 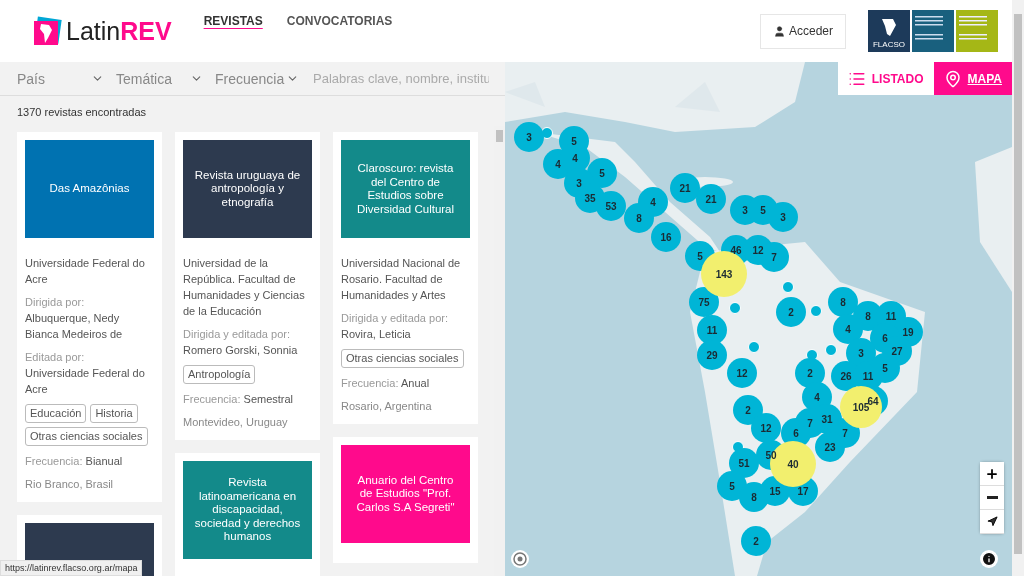 What do you see at coordinates (724, 274) in the screenshot?
I see `cluster-count: 143` at bounding box center [724, 274].